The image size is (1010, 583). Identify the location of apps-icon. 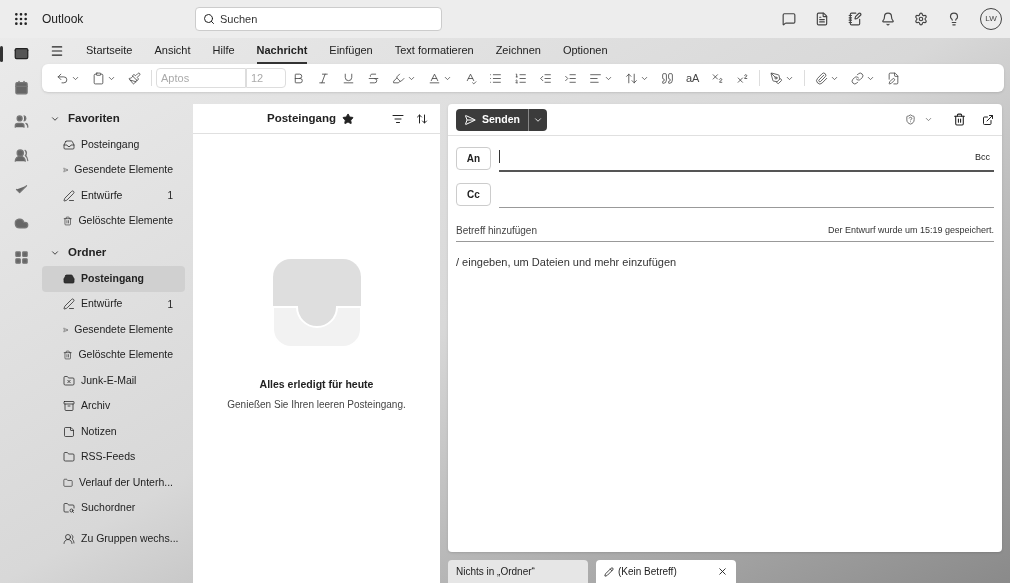
(21, 257).